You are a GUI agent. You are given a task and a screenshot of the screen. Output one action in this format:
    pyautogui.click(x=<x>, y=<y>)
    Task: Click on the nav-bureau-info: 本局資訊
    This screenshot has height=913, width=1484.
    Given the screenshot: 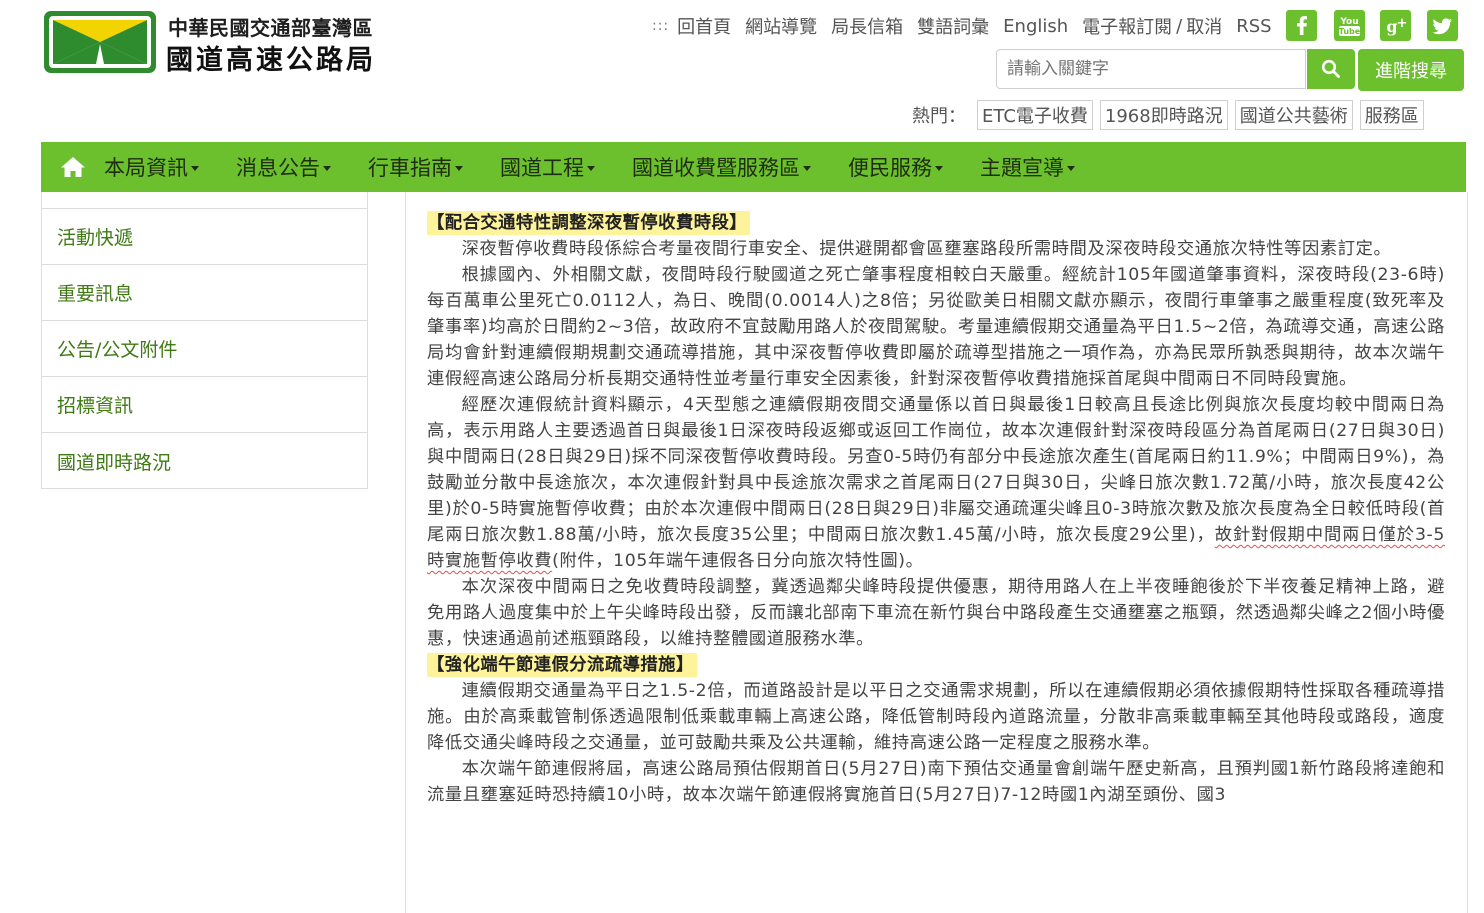 What is the action you would take?
    pyautogui.click(x=151, y=167)
    